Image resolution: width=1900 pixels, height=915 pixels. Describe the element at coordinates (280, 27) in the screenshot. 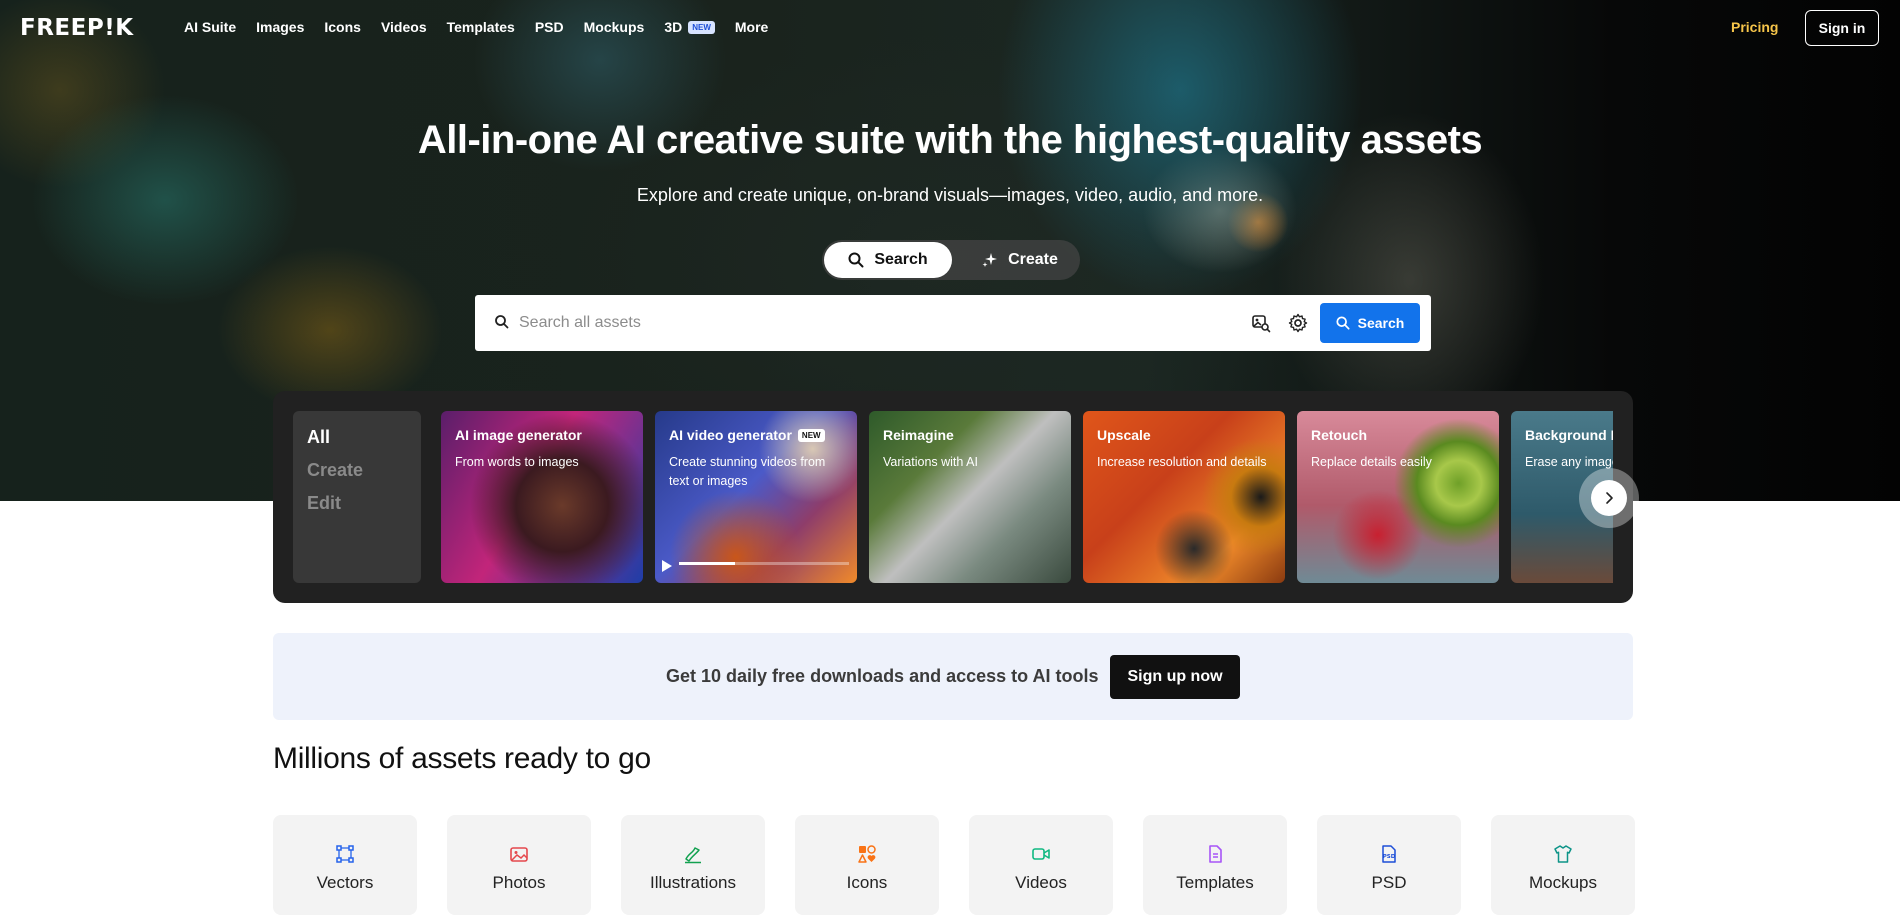

I see `nav-link-images: Images` at that location.